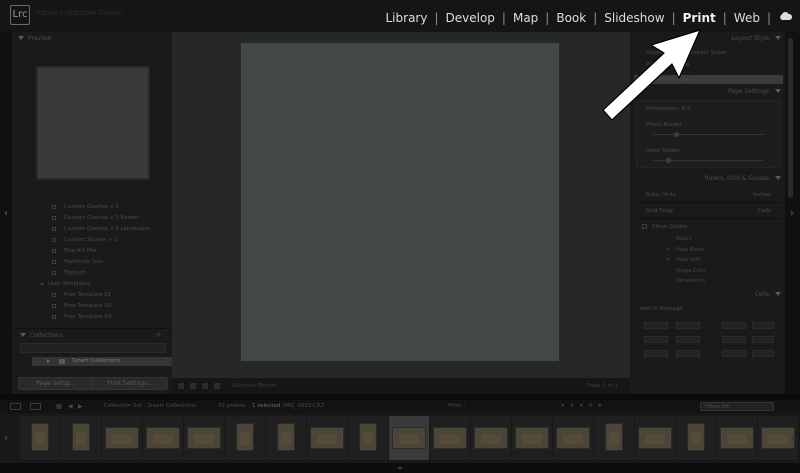 Image resolution: width=800 pixels, height=473 pixels. What do you see at coordinates (707, 294) in the screenshot?
I see `cells-header: Cells` at bounding box center [707, 294].